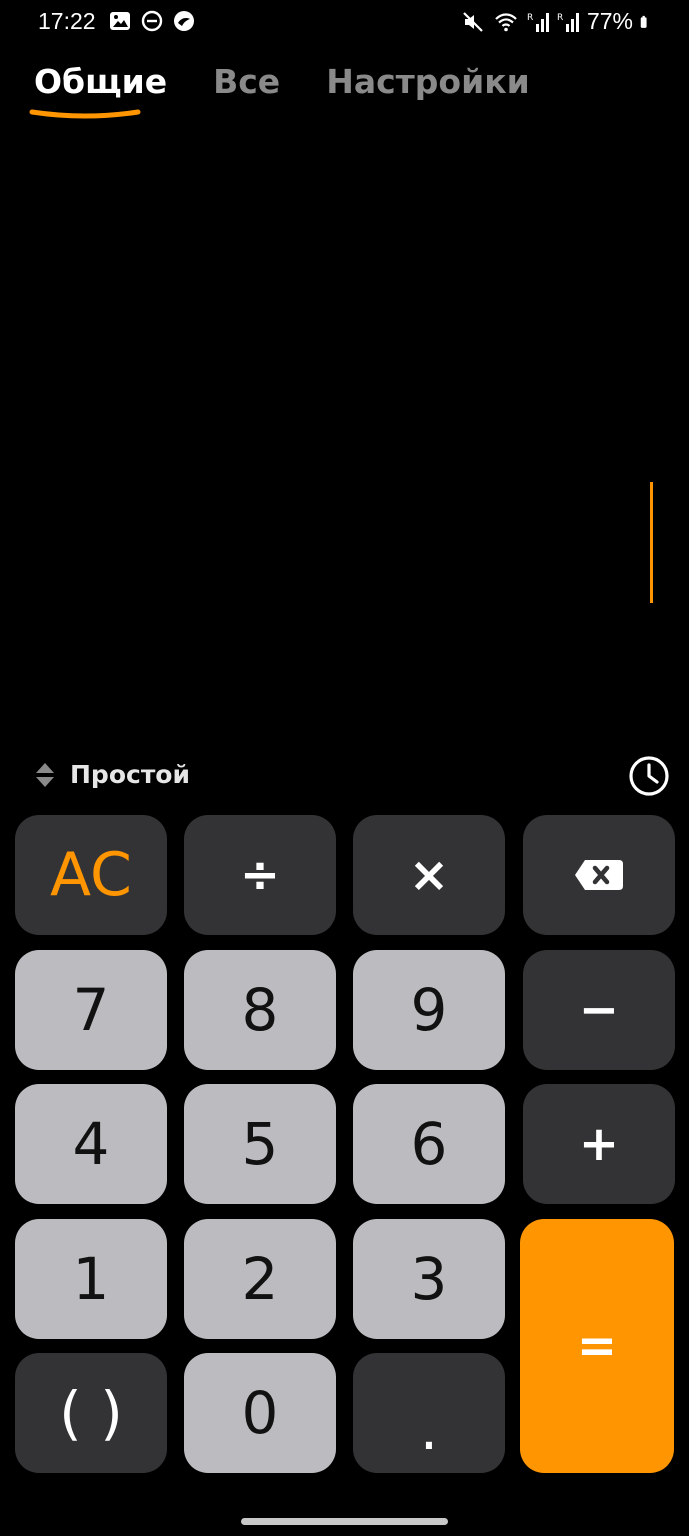 This screenshot has width=689, height=1536. I want to click on digit-2-button: 2, so click(260, 1279).